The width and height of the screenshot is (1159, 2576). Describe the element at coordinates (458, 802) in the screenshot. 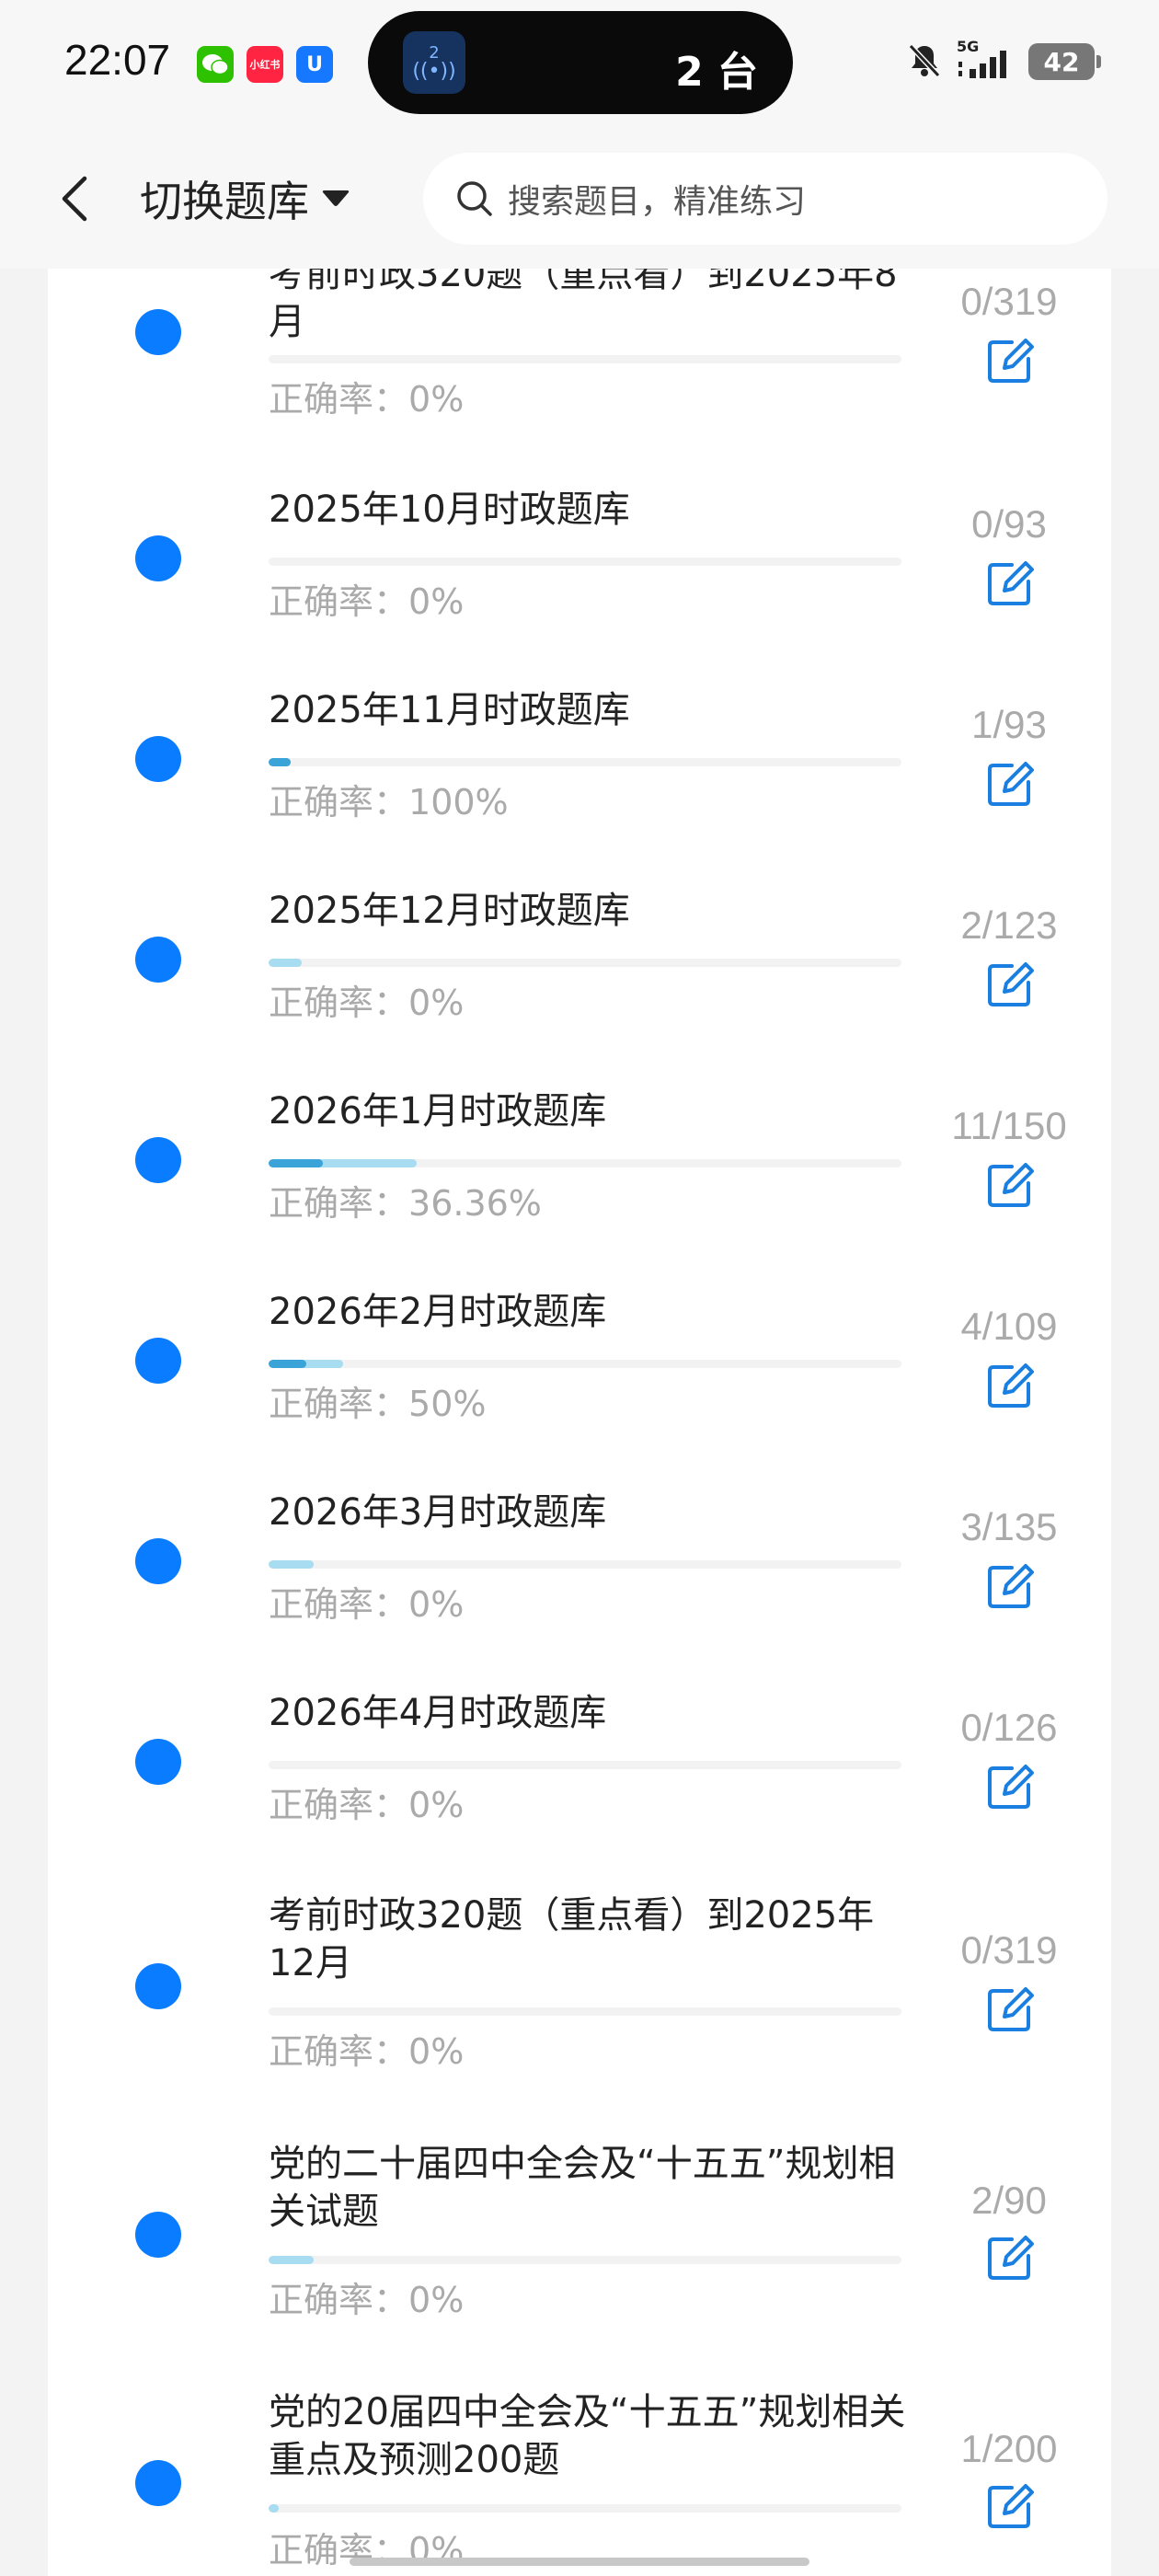

I see `accuracy-value: 100%` at that location.